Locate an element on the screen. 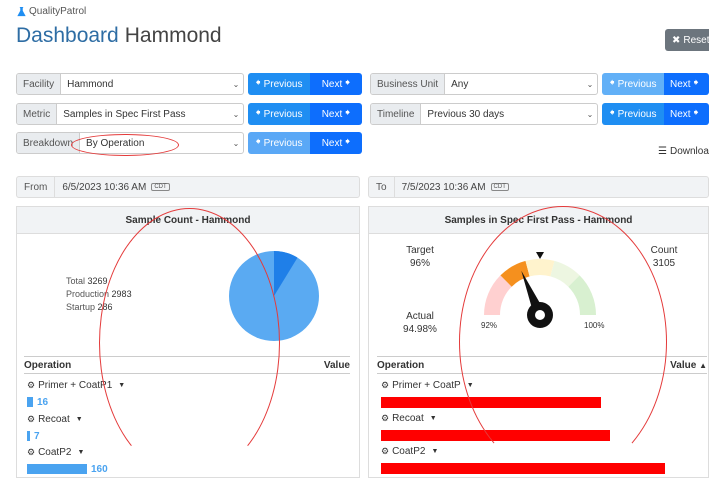  target-value: 96% is located at coordinates (419, 263).